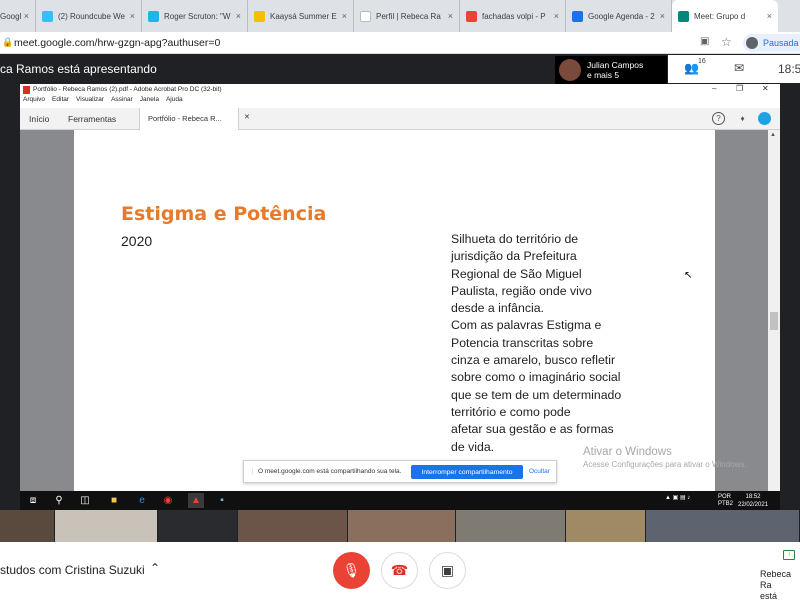  What do you see at coordinates (789, 69) in the screenshot?
I see `meet-clock: 18:5` at bounding box center [789, 69].